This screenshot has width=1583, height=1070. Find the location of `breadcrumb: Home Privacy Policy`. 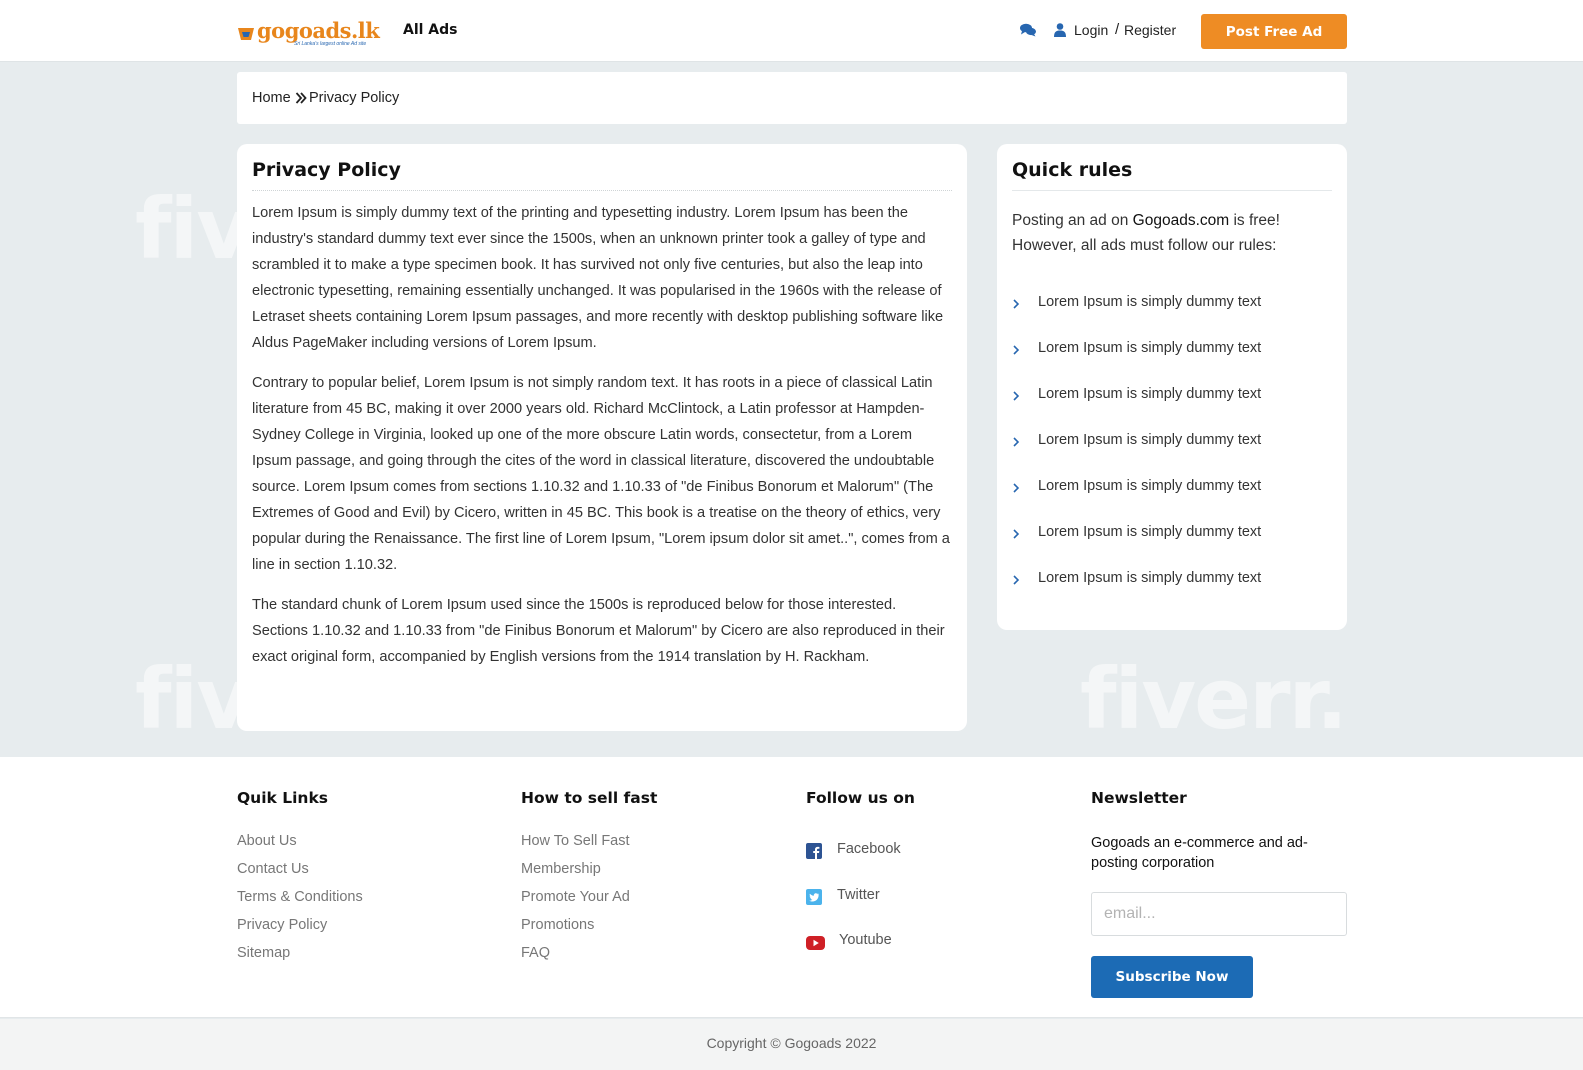

breadcrumb: Home Privacy Policy is located at coordinates (792, 98).